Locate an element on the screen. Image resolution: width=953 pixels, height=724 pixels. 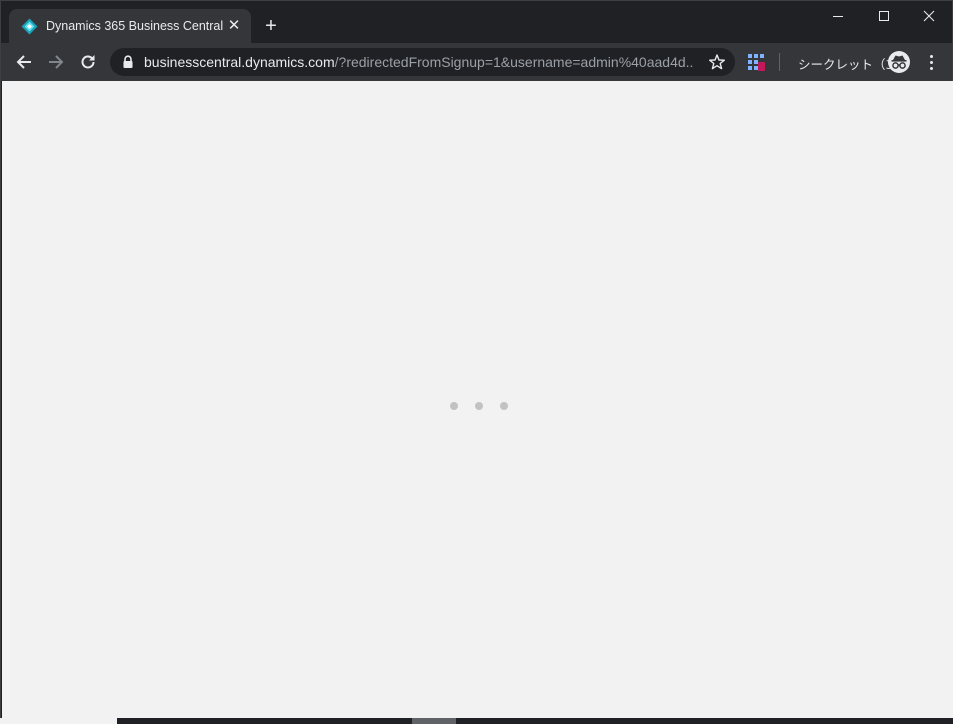
maximize-icon is located at coordinates (884, 16).